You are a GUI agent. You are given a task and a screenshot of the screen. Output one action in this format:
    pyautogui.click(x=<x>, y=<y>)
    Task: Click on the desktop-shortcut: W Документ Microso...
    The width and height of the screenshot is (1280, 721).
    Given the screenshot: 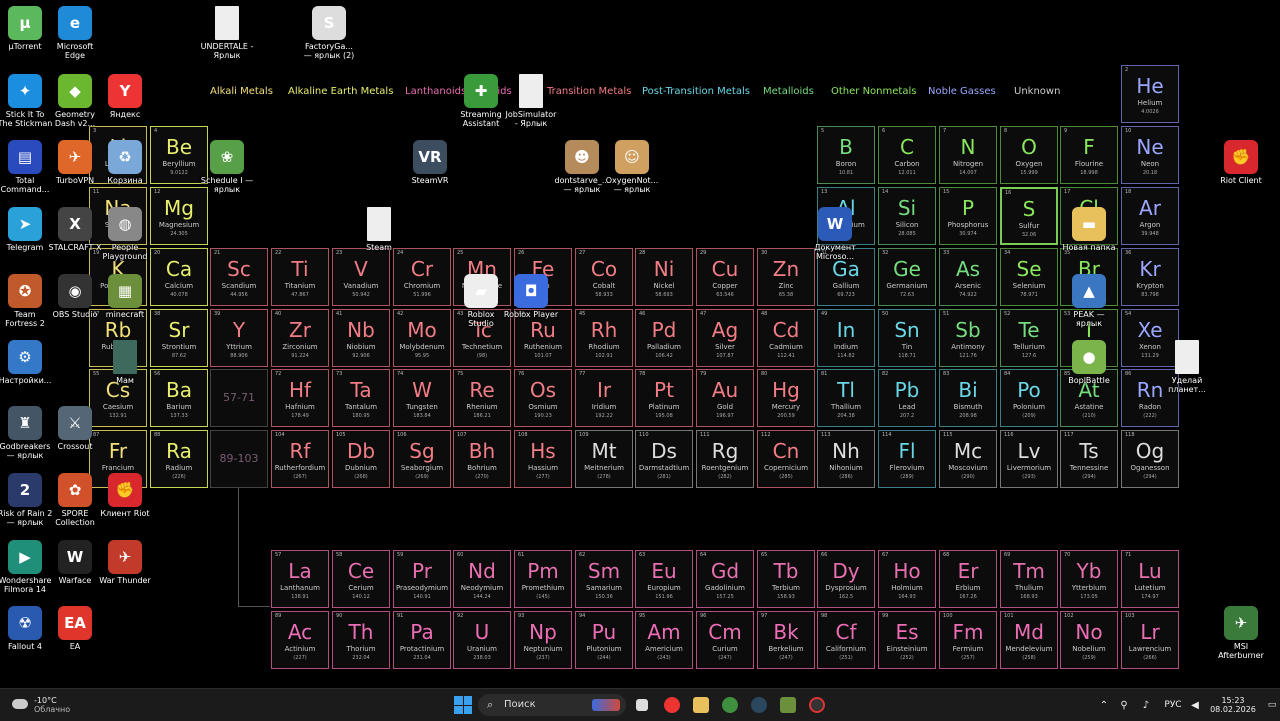 What is the action you would take?
    pyautogui.click(x=835, y=234)
    